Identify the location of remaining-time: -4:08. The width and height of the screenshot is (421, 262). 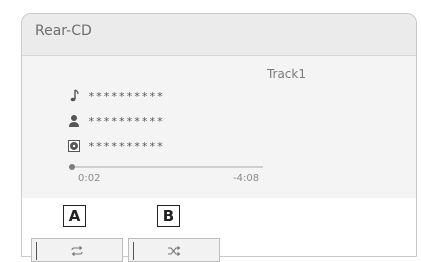
(246, 178).